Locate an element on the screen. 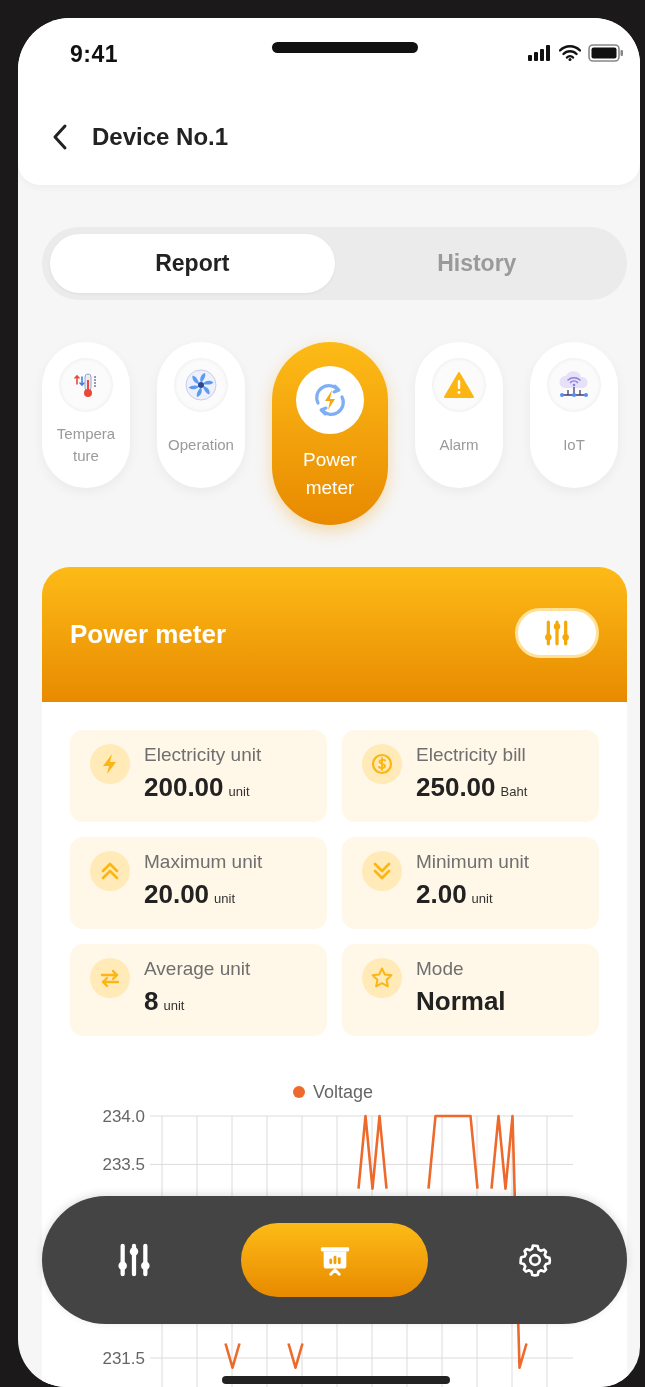 The width and height of the screenshot is (645, 1387). stat-value: 250.00 is located at coordinates (456, 787).